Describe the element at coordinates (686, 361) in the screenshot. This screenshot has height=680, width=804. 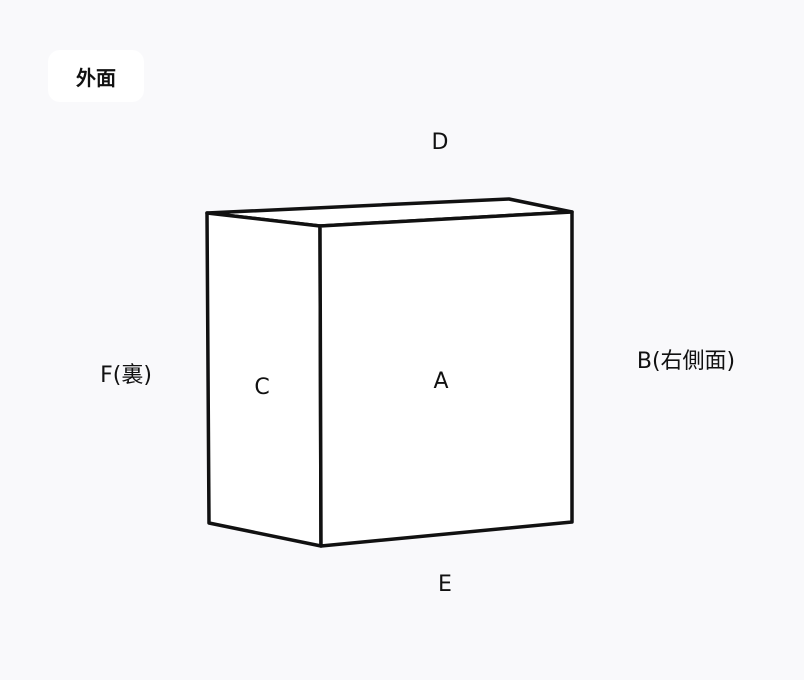
I see `right-side-label: B(右側面)` at that location.